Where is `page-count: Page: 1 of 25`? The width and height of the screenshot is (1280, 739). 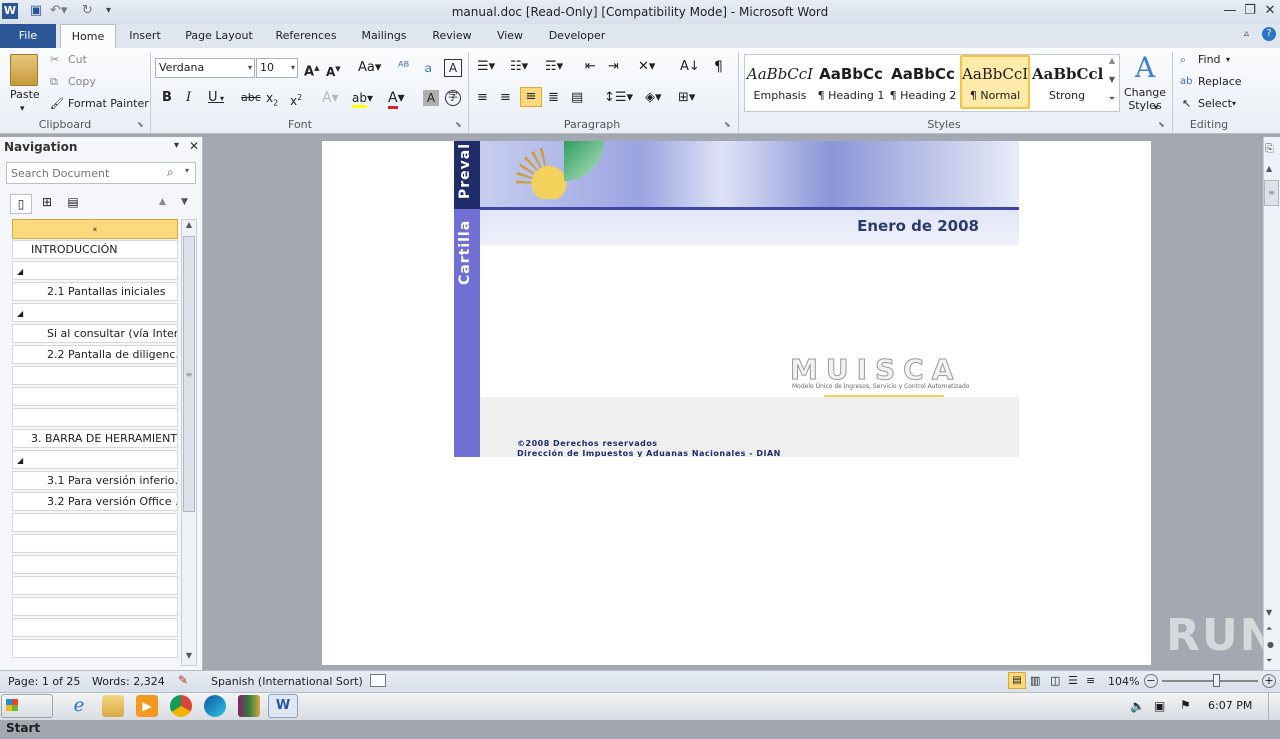
page-count: Page: 1 of 25 is located at coordinates (44, 681).